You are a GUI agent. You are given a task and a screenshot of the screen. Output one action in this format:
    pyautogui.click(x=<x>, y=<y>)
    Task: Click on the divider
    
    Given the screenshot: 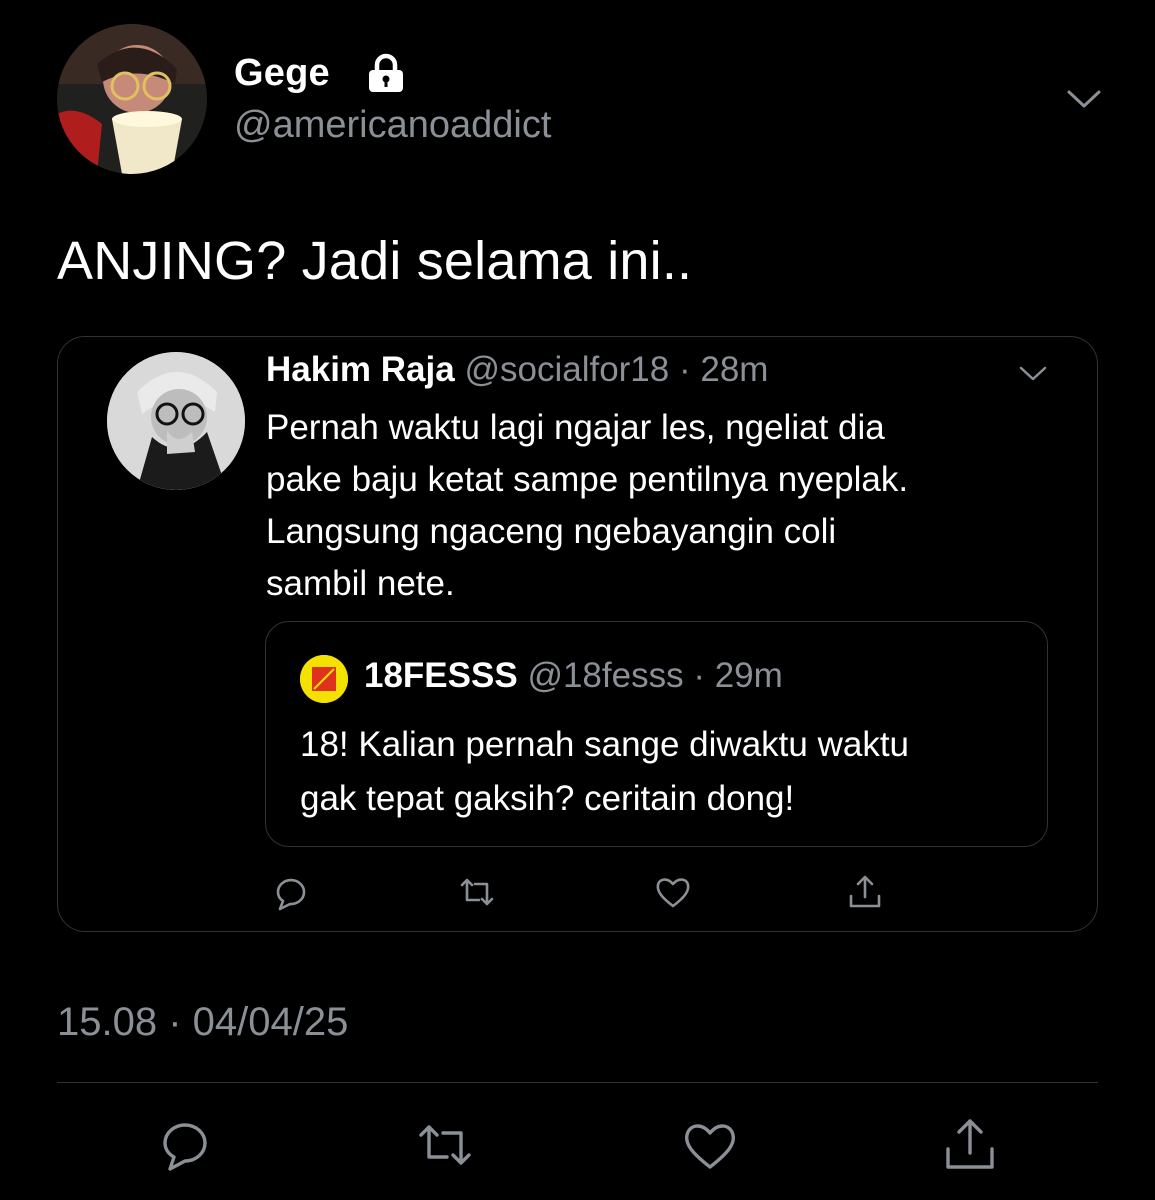 What is the action you would take?
    pyautogui.click(x=577, y=1082)
    